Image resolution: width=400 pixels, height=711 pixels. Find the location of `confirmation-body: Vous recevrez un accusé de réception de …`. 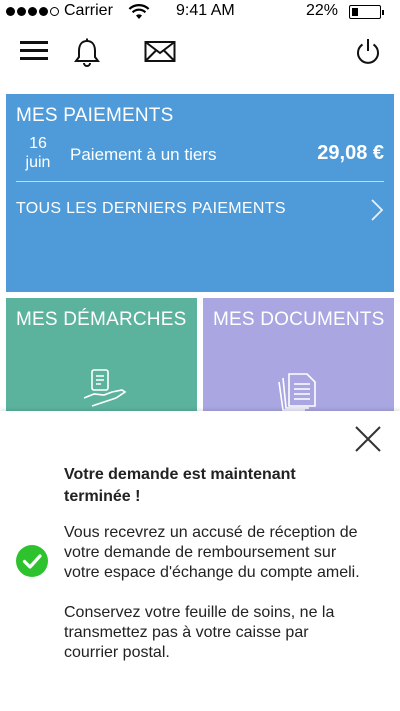

confirmation-body: Vous recevrez un accusé de réception de … is located at coordinates (214, 593).